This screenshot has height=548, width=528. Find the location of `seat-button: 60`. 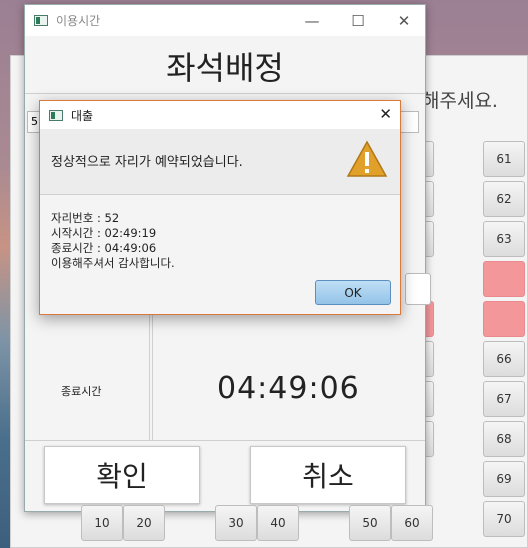

seat-button: 60 is located at coordinates (412, 523).